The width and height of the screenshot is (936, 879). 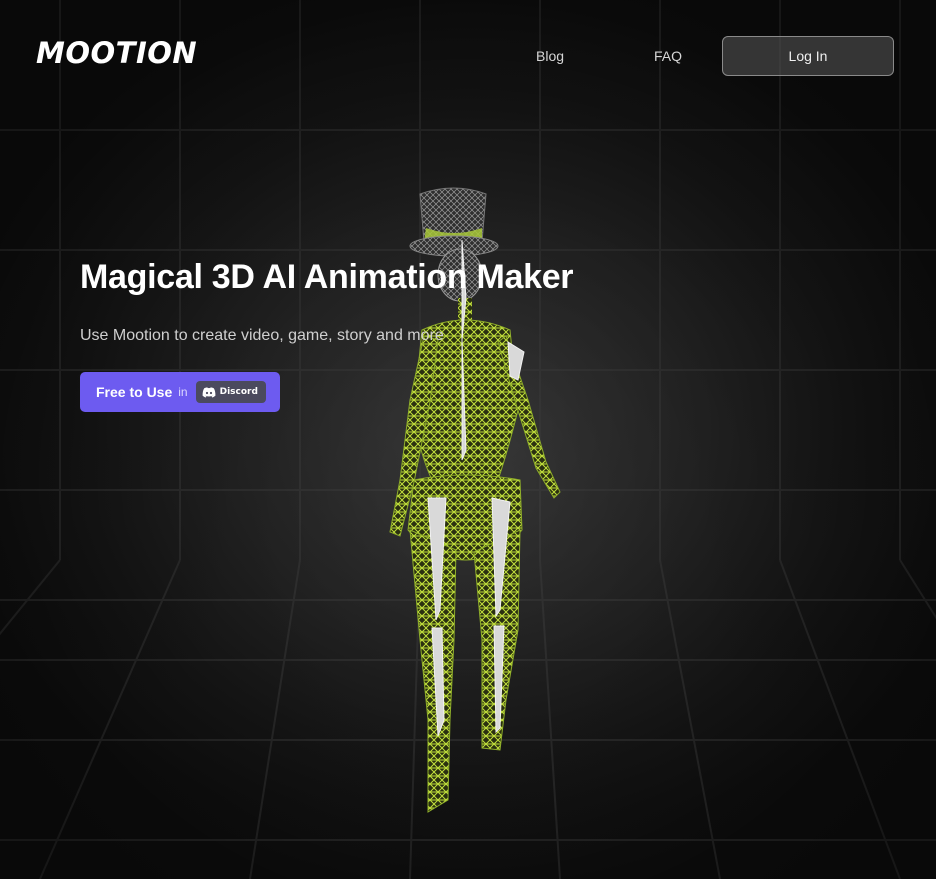 What do you see at coordinates (183, 392) in the screenshot?
I see `cta-in-label: in` at bounding box center [183, 392].